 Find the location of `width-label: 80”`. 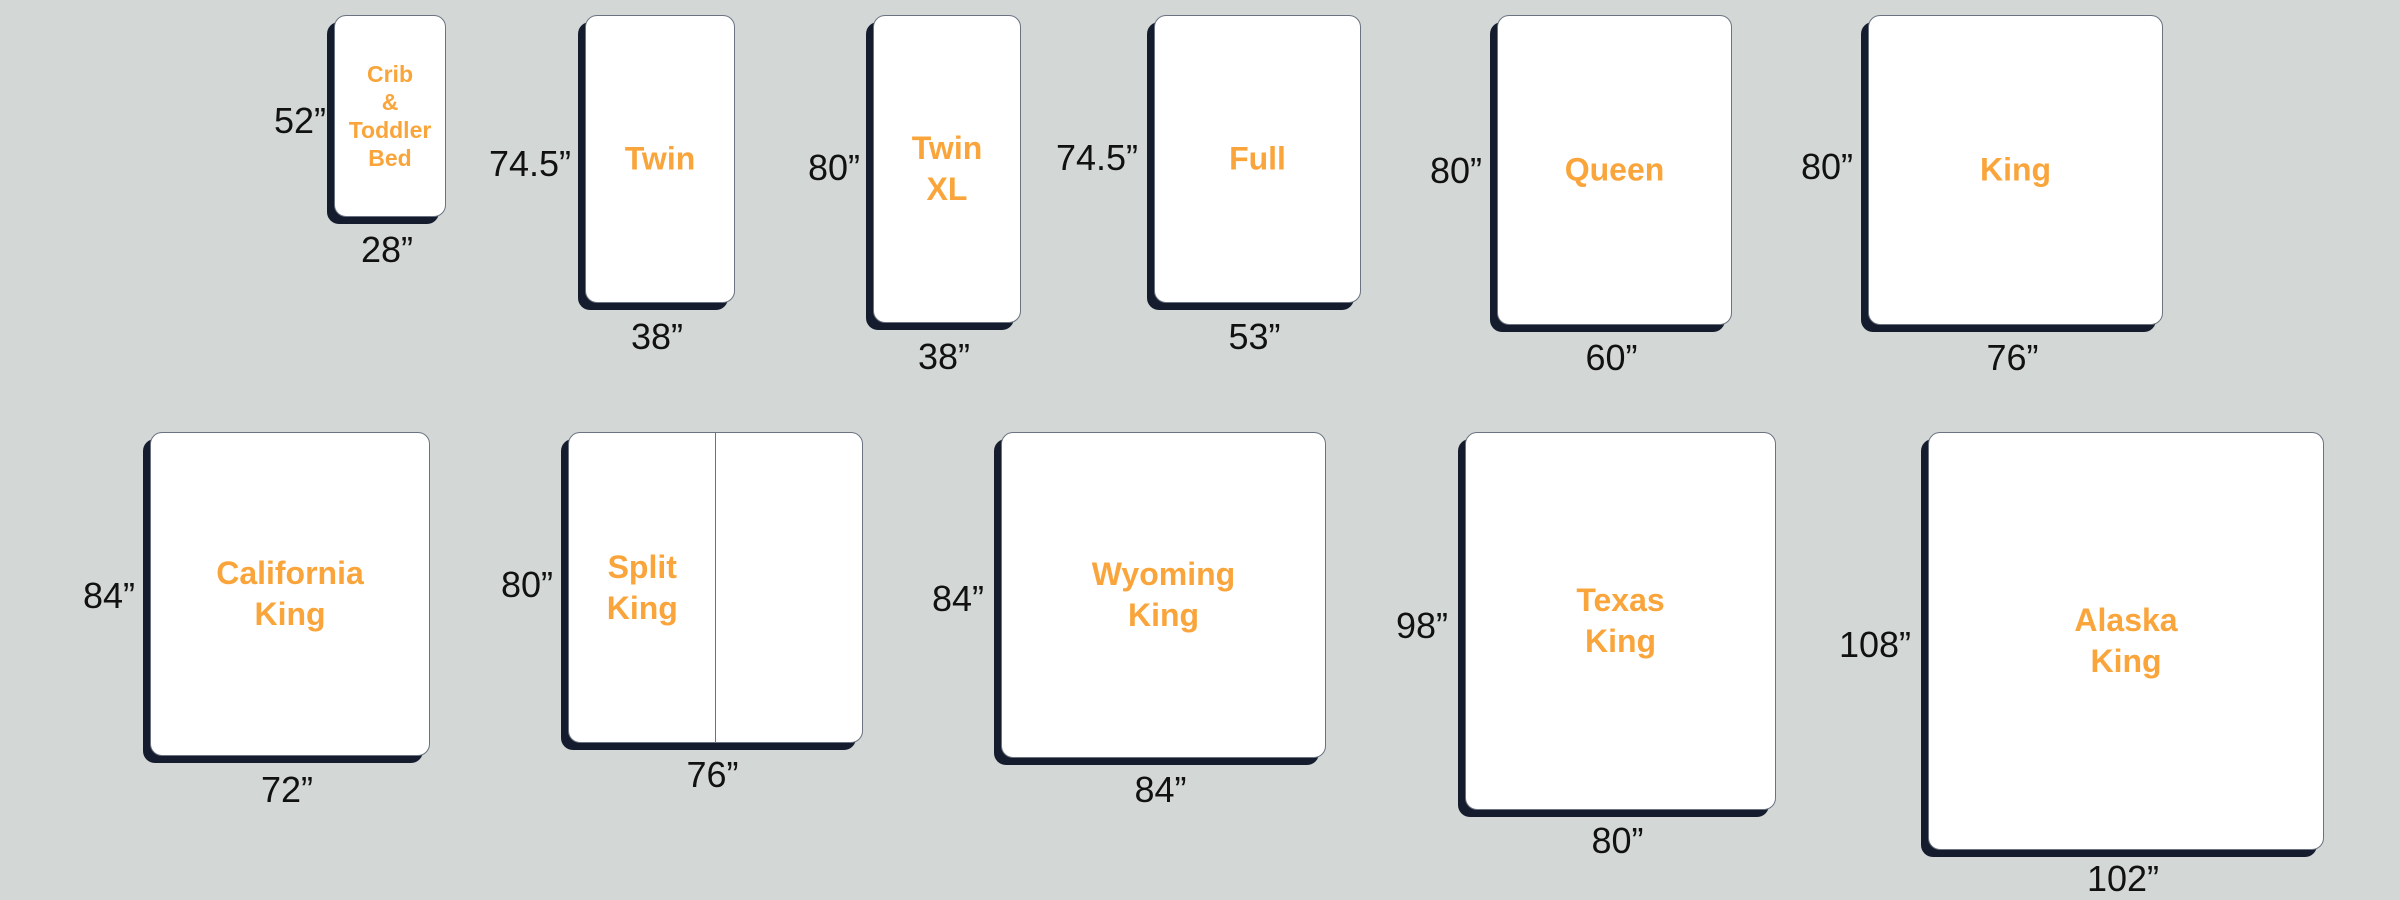

width-label: 80” is located at coordinates (1617, 840).